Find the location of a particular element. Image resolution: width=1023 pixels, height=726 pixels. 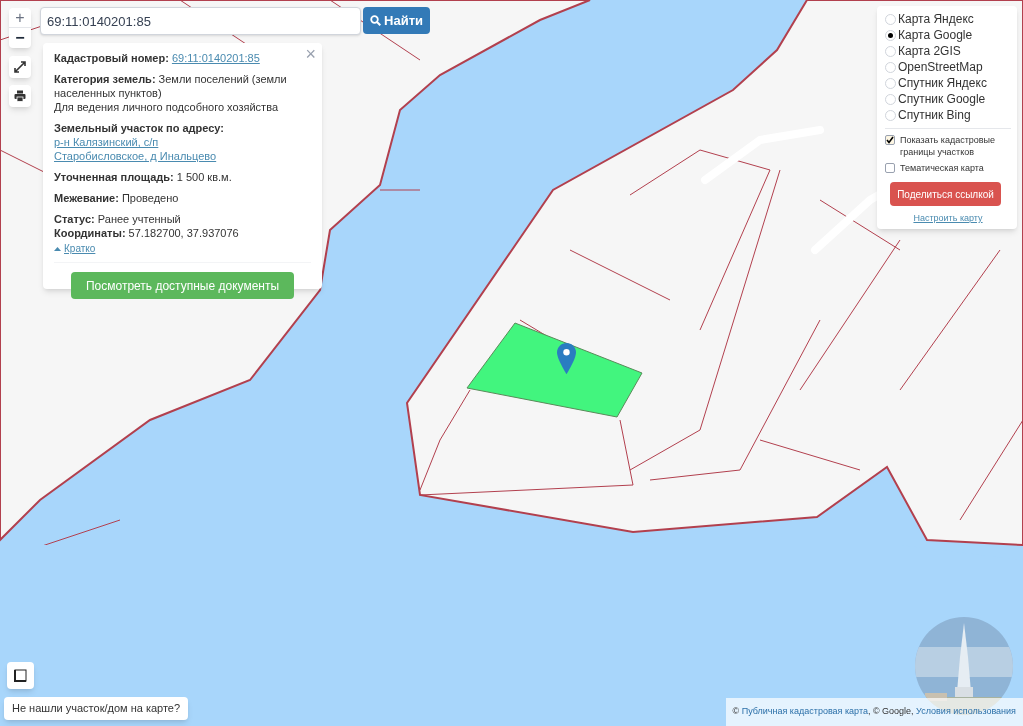

field-text: Межевание: Проведено is located at coordinates (117, 198).